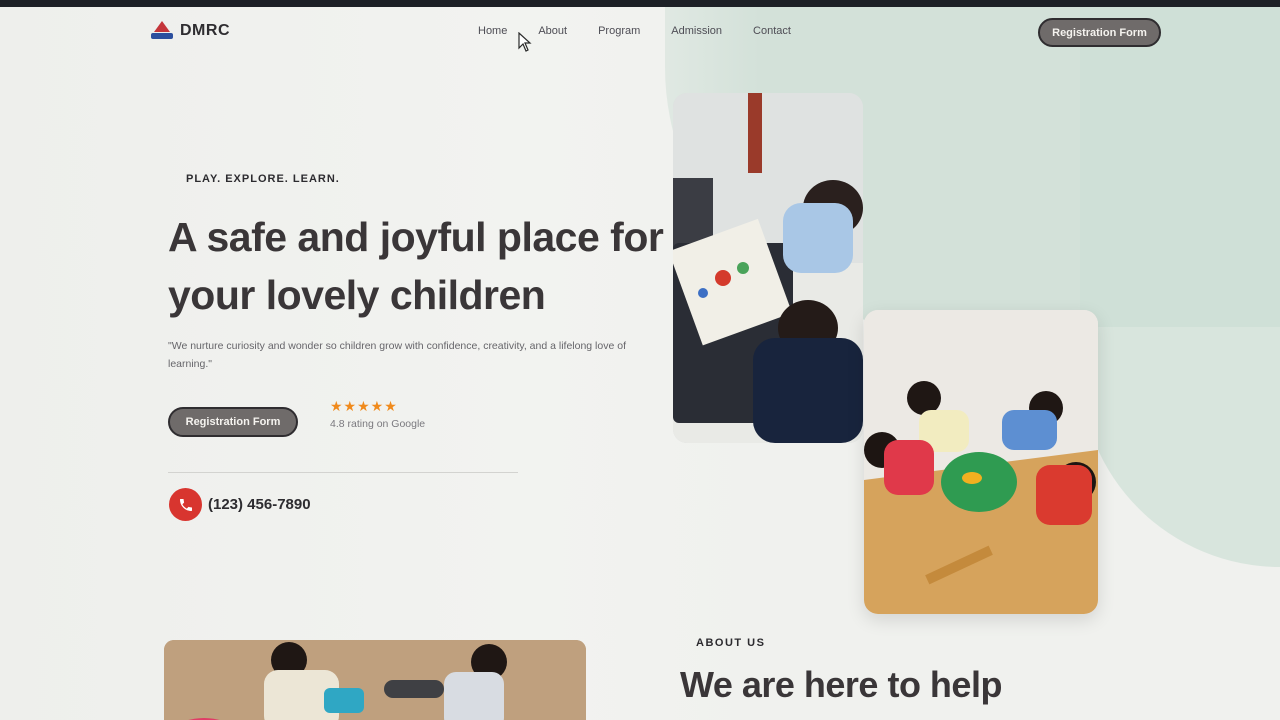  I want to click on hero-divider, so click(343, 472).